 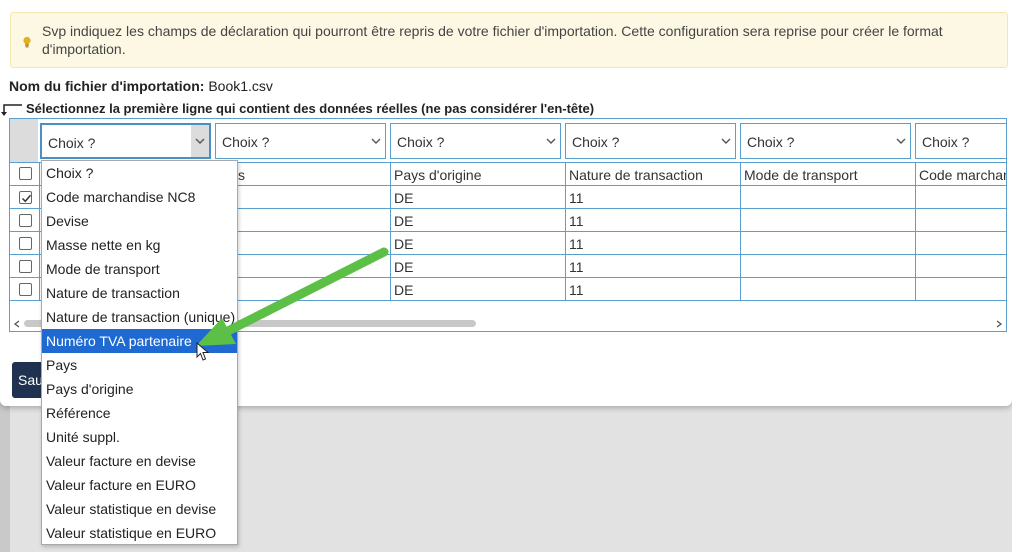 I want to click on header-cell: Pays d'origine, so click(x=438, y=175).